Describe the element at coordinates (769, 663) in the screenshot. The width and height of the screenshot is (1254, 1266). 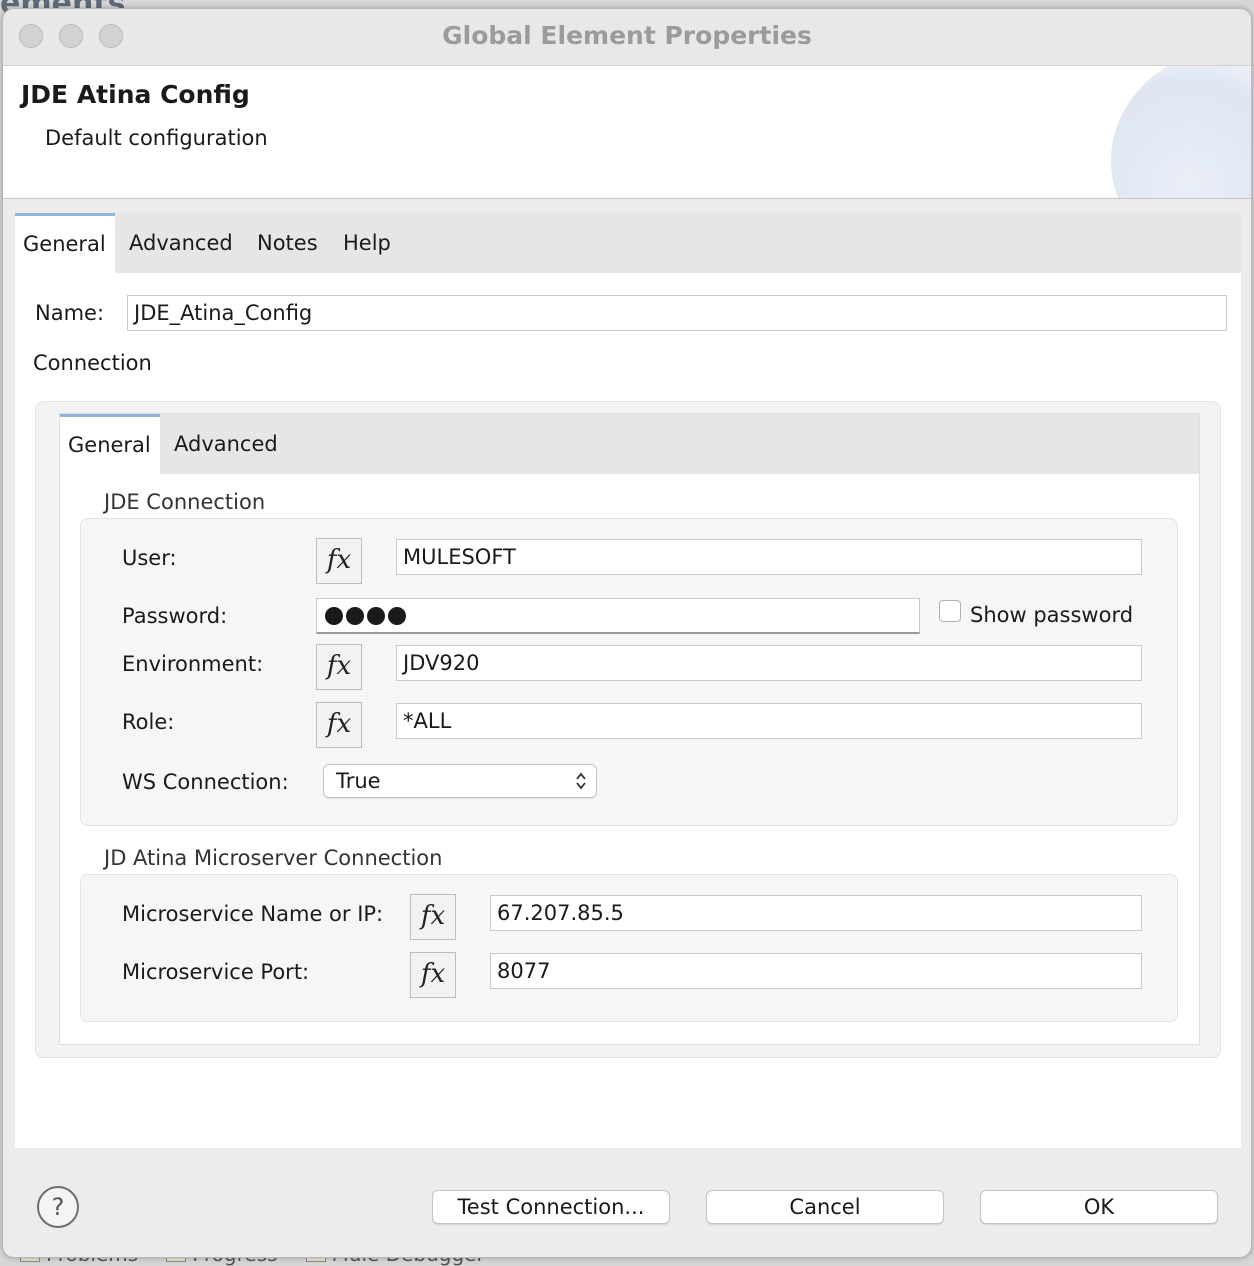
I see `environment-input: JDV920` at that location.